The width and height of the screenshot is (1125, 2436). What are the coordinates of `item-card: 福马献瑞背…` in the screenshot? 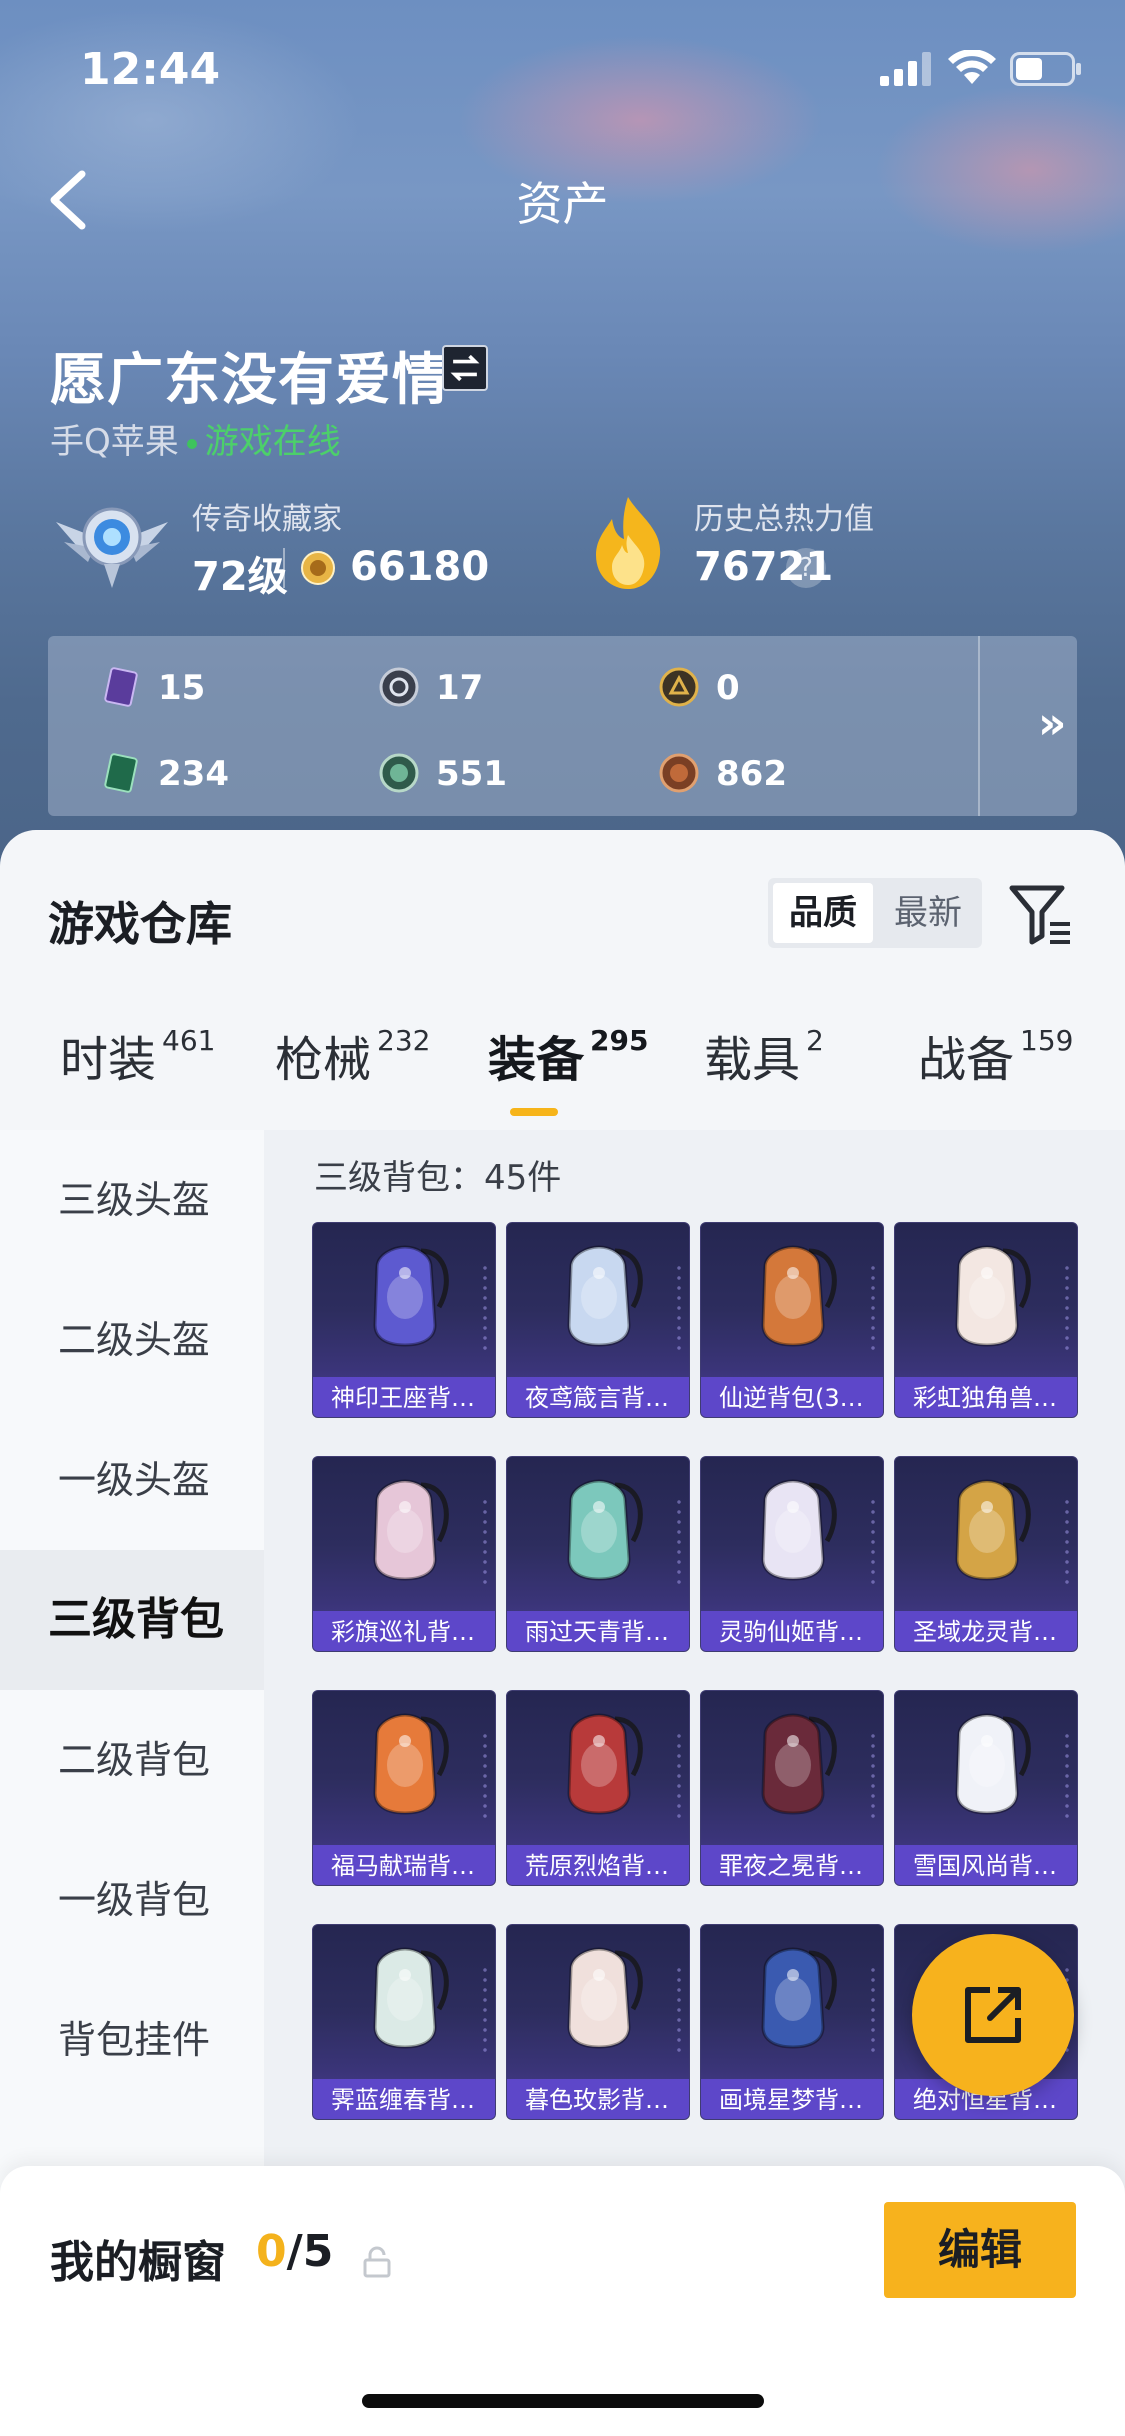 It's located at (404, 1788).